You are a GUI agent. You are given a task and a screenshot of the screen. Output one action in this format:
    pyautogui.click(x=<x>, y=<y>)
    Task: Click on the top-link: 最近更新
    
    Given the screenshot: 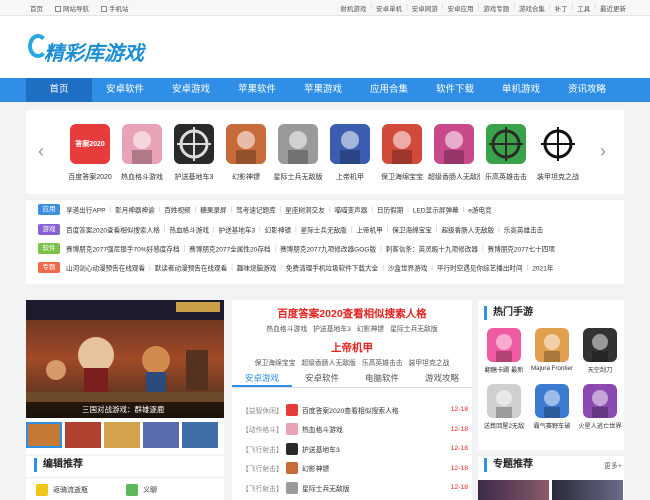 What is the action you would take?
    pyautogui.click(x=613, y=8)
    